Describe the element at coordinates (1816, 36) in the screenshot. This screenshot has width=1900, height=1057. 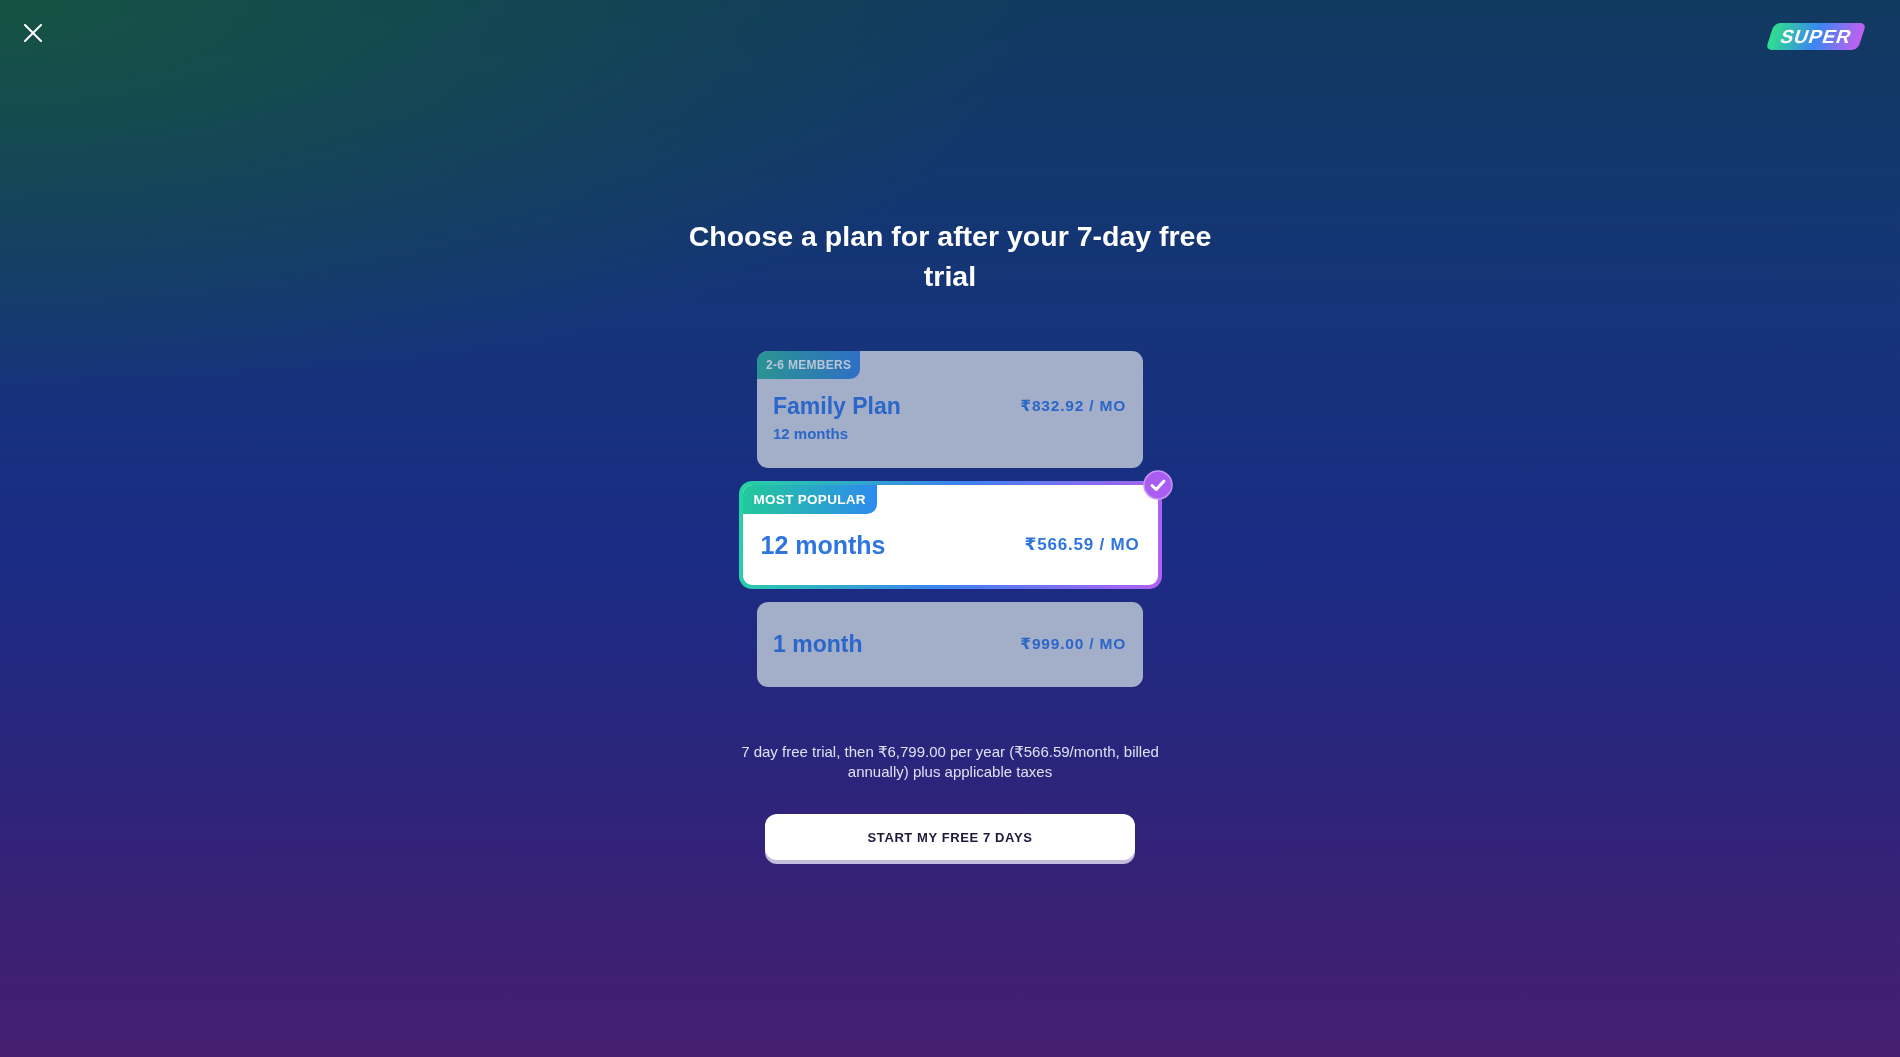
I see `logo: SUPER` at that location.